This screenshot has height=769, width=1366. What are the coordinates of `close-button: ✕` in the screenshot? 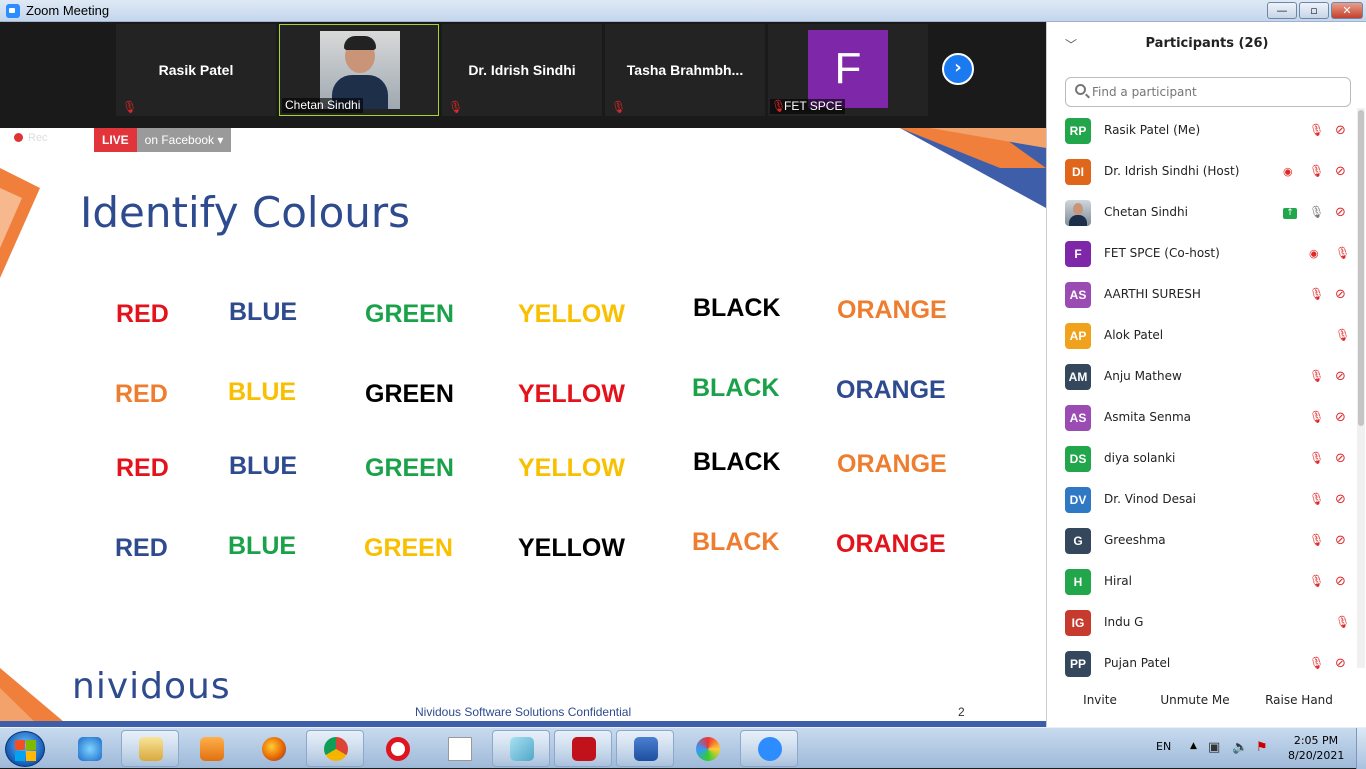 It's located at (1347, 10).